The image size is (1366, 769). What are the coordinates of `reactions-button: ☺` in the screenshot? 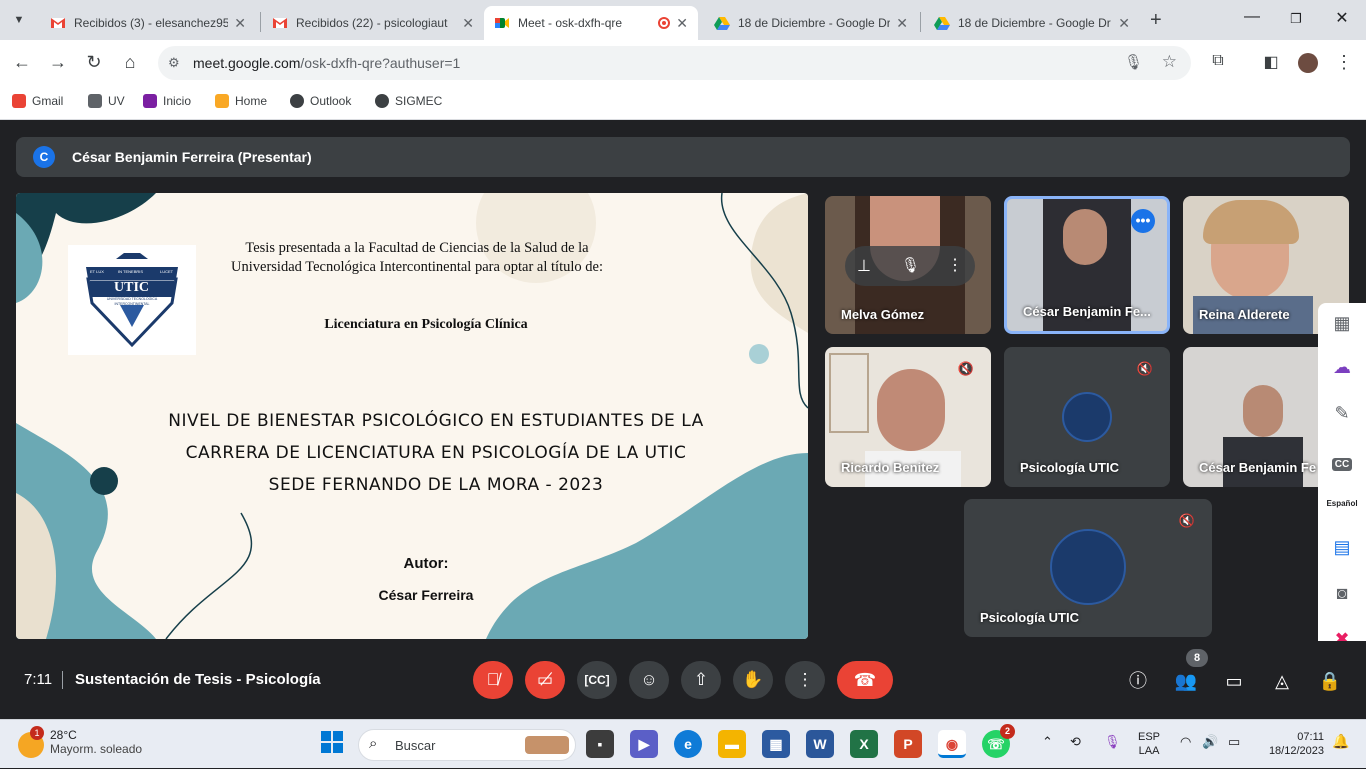 It's located at (649, 680).